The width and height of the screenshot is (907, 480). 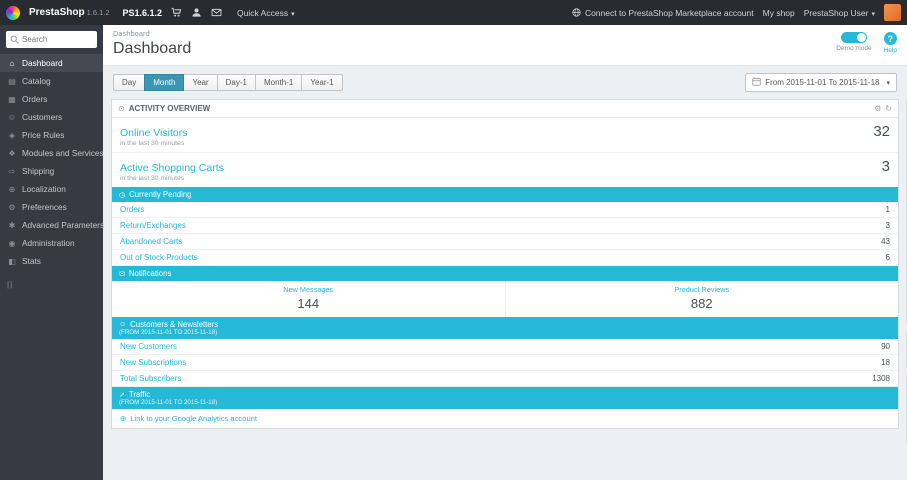 I want to click on help-label: Help, so click(x=890, y=50).